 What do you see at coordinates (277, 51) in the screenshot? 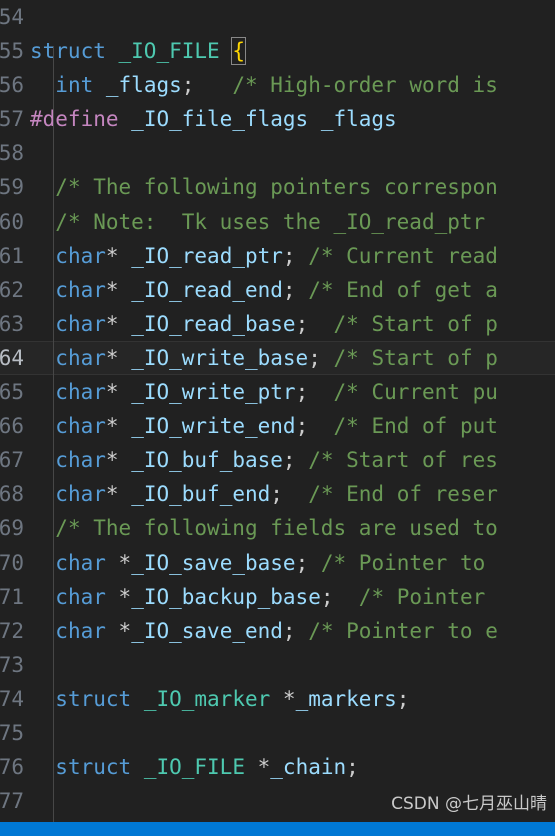
I see `code-line: 555struct _IO_FILE {` at bounding box center [277, 51].